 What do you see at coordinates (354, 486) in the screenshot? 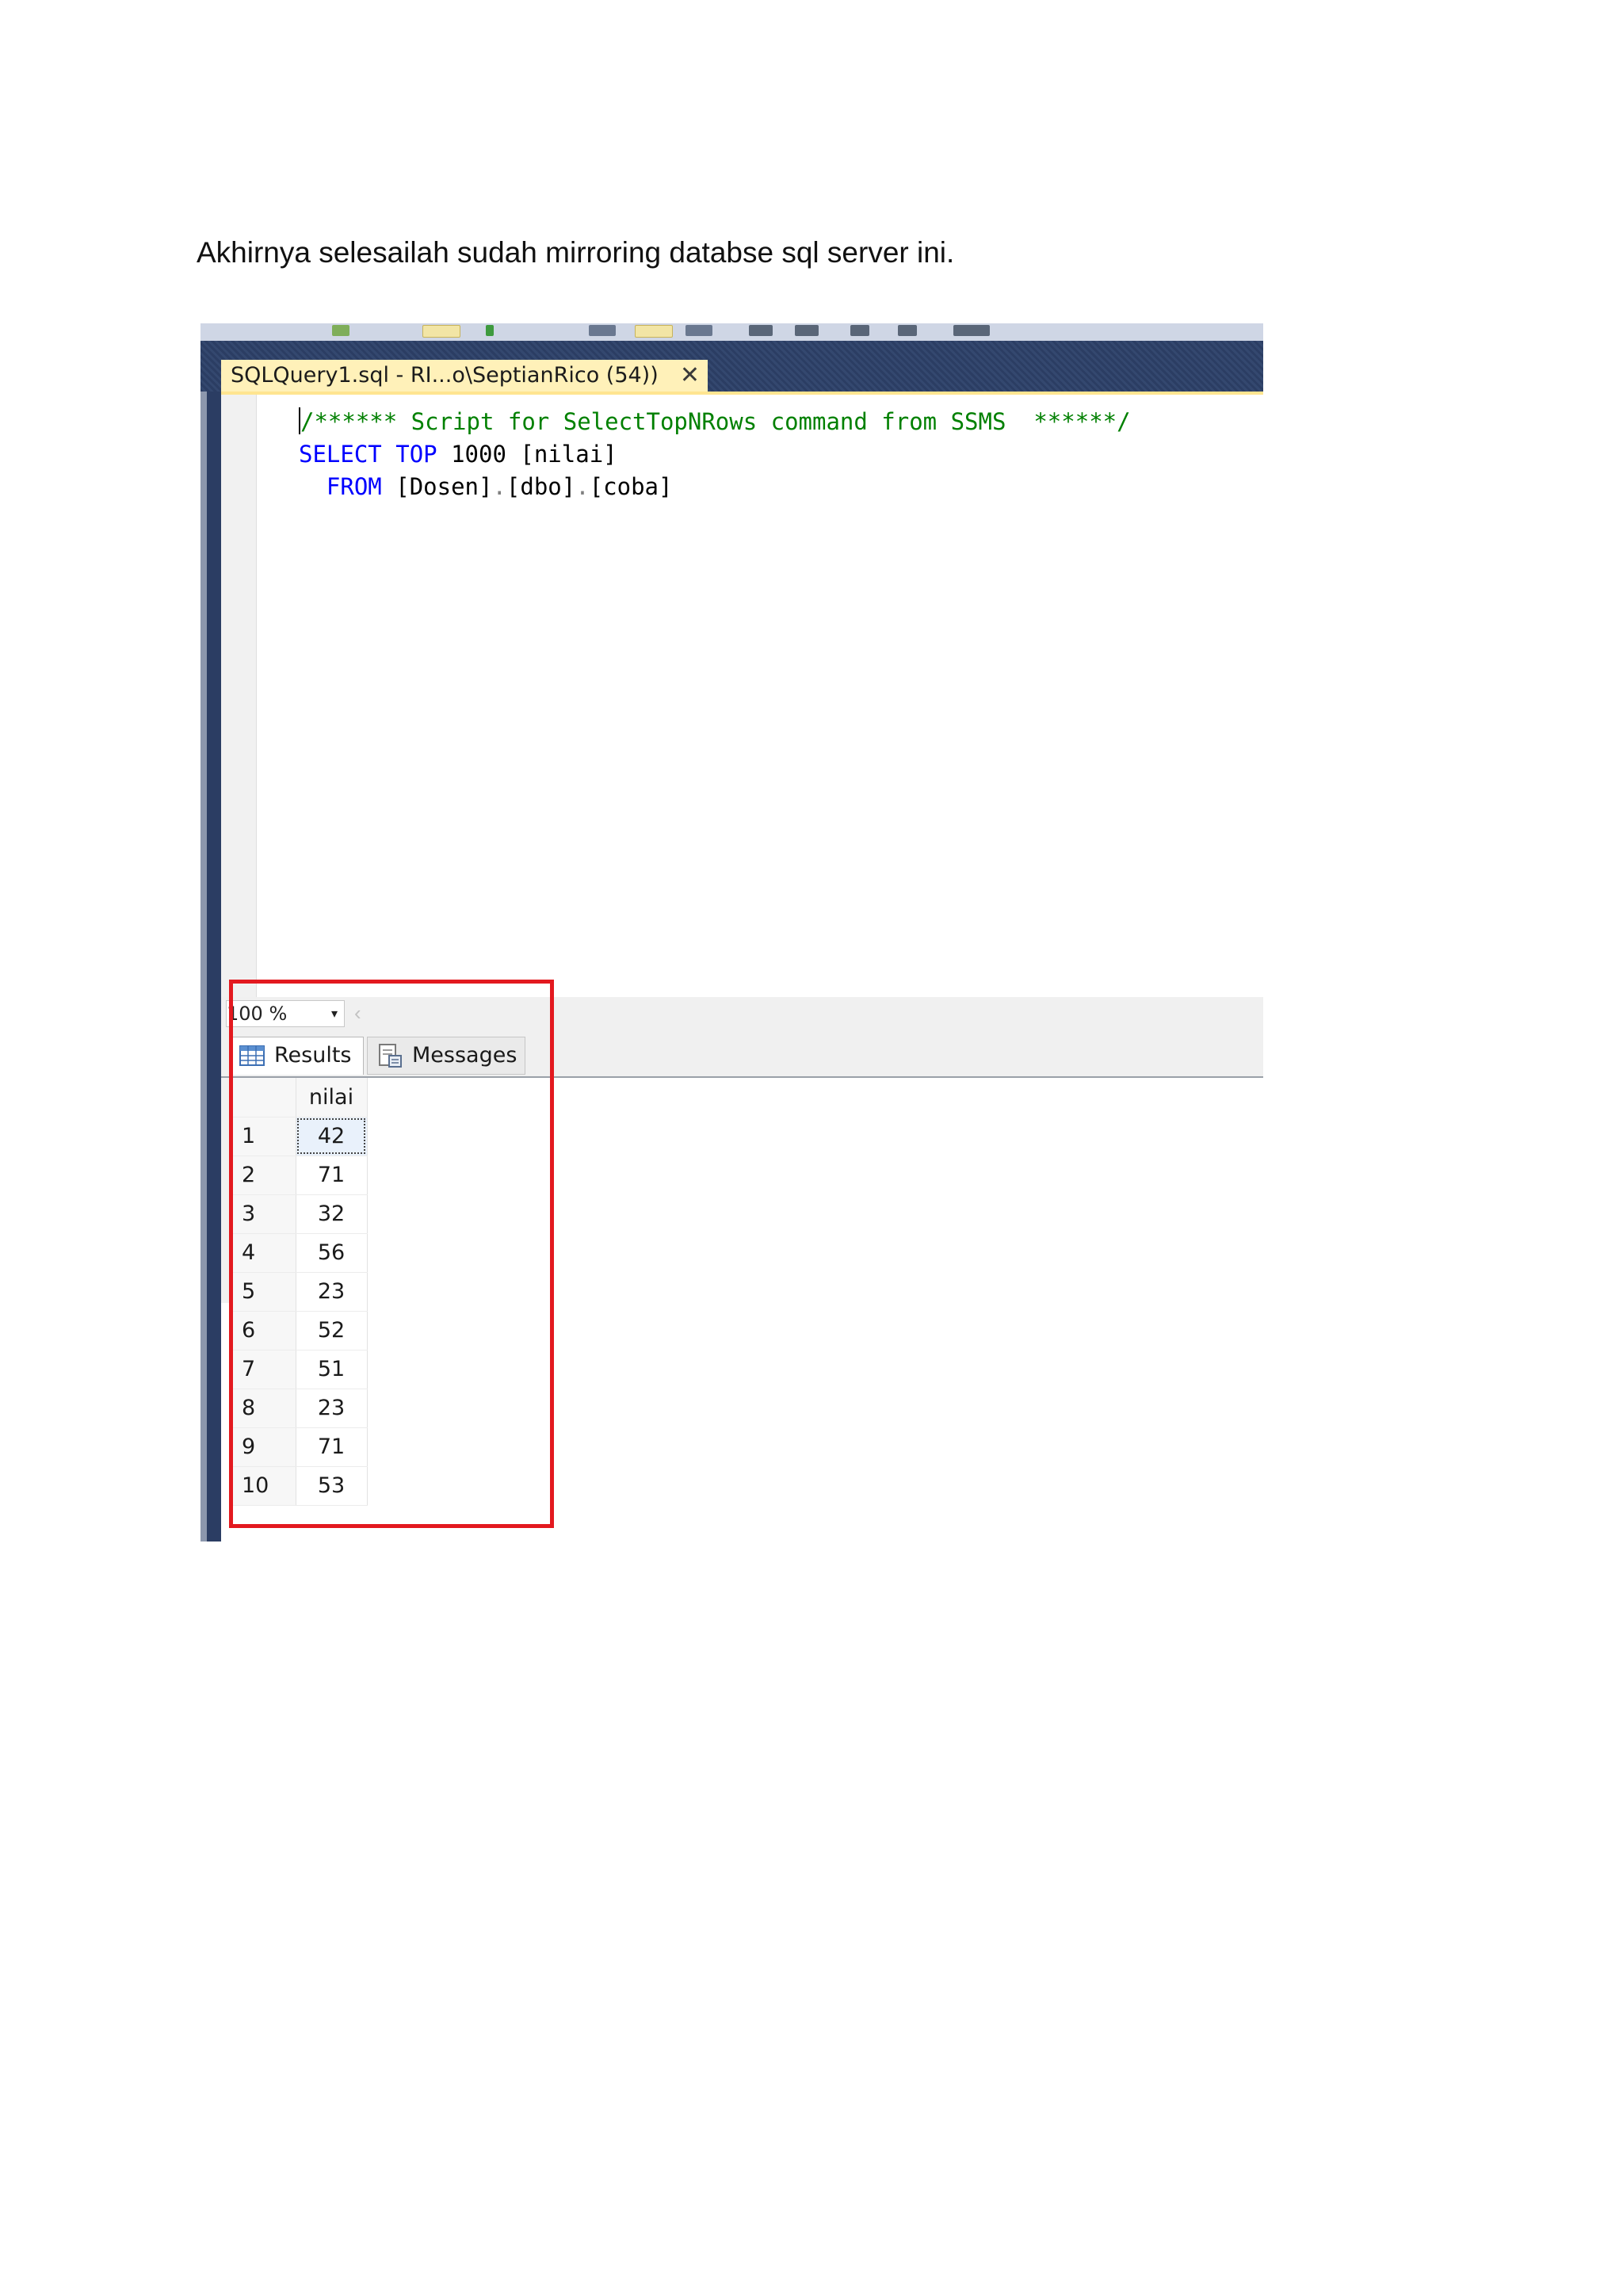
I see `code-keyword-from: FROM` at bounding box center [354, 486].